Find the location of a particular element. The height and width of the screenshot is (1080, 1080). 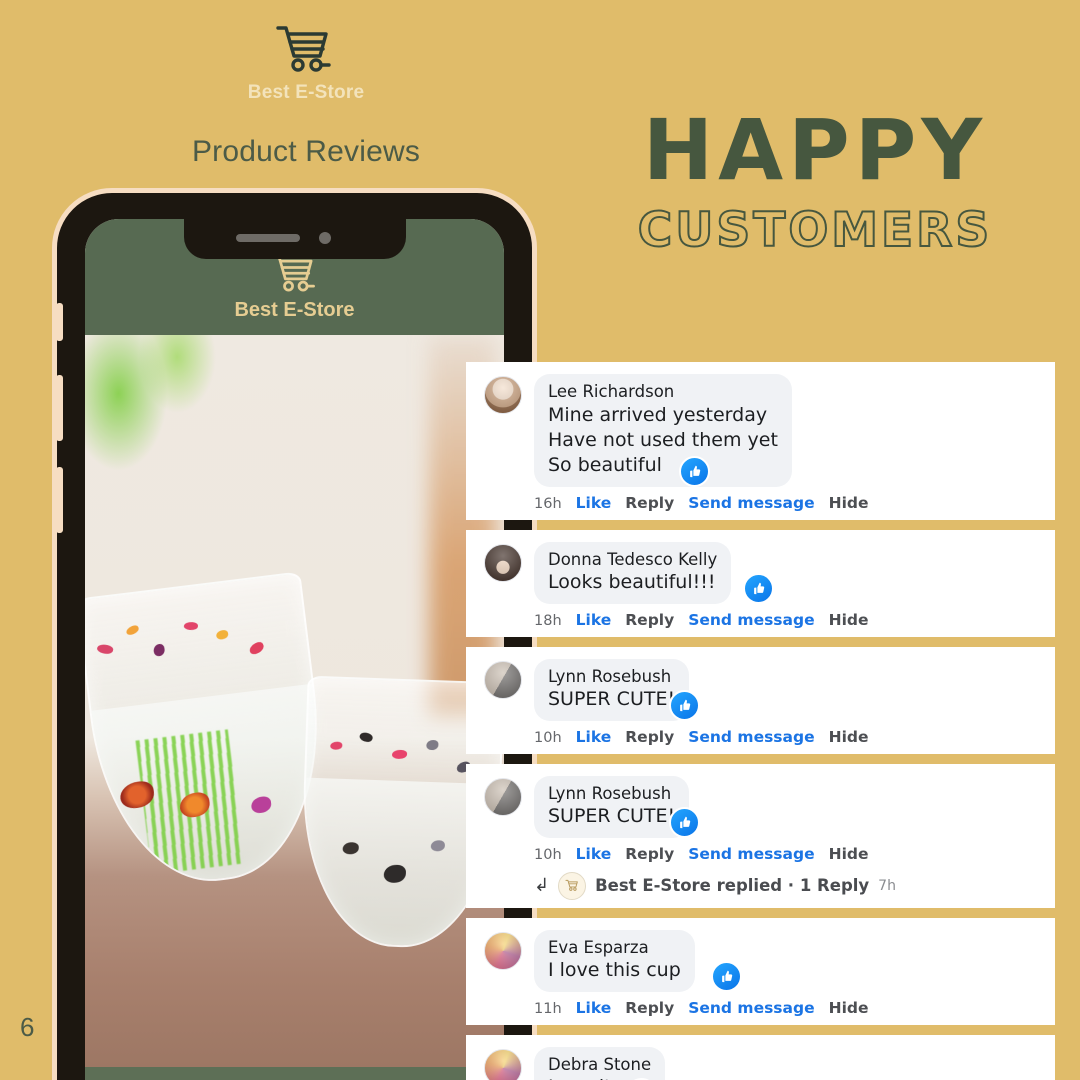

phone-notch is located at coordinates (294, 239).